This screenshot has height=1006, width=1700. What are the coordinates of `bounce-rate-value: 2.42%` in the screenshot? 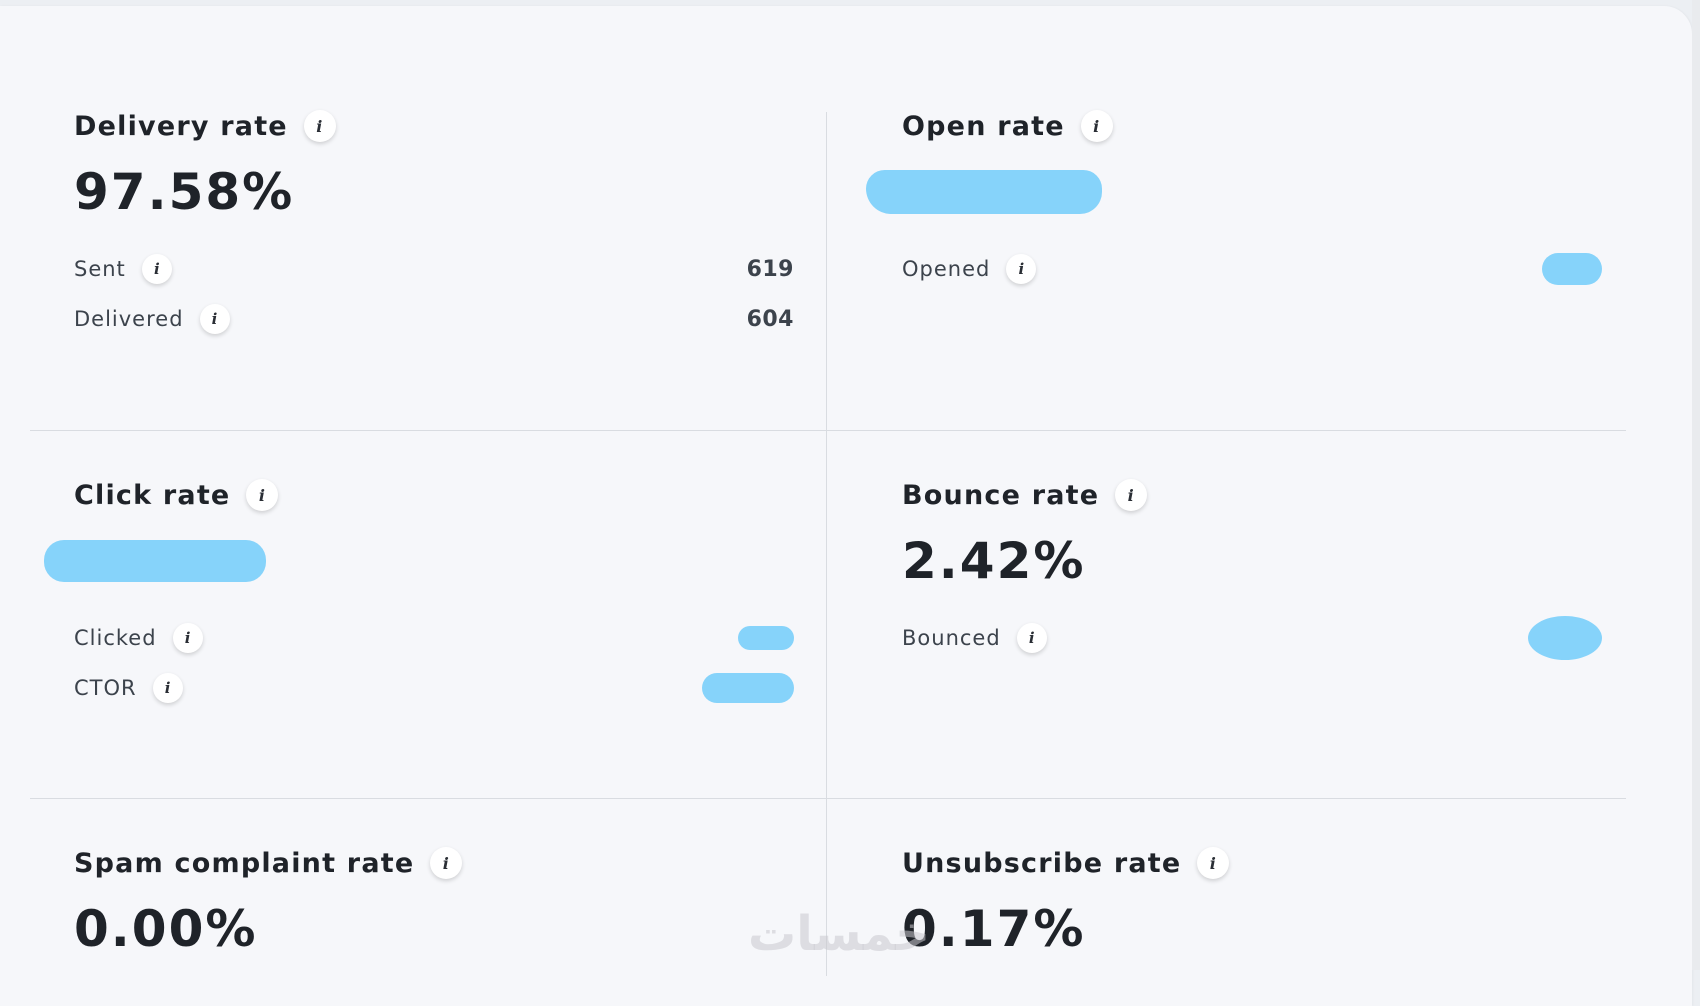 It's located at (994, 561).